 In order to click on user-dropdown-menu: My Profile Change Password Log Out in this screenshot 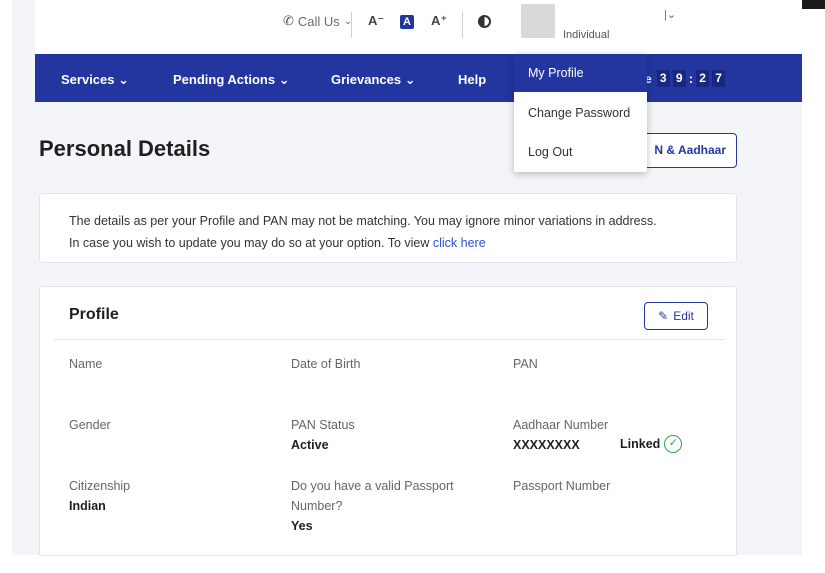, I will do `click(580, 113)`.